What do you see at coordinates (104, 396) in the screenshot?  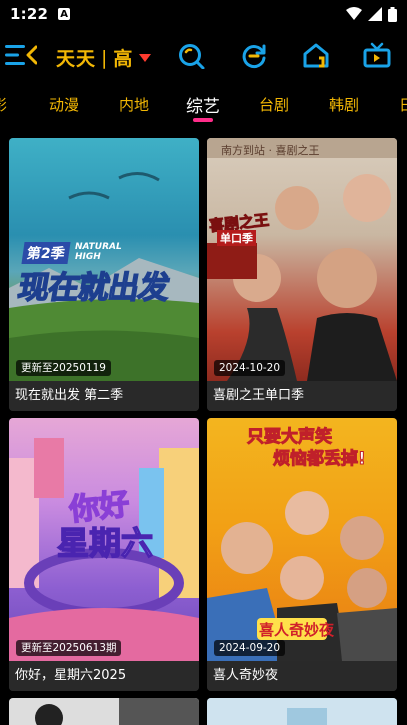 I see `video-title: 现在就出发 第二季` at bounding box center [104, 396].